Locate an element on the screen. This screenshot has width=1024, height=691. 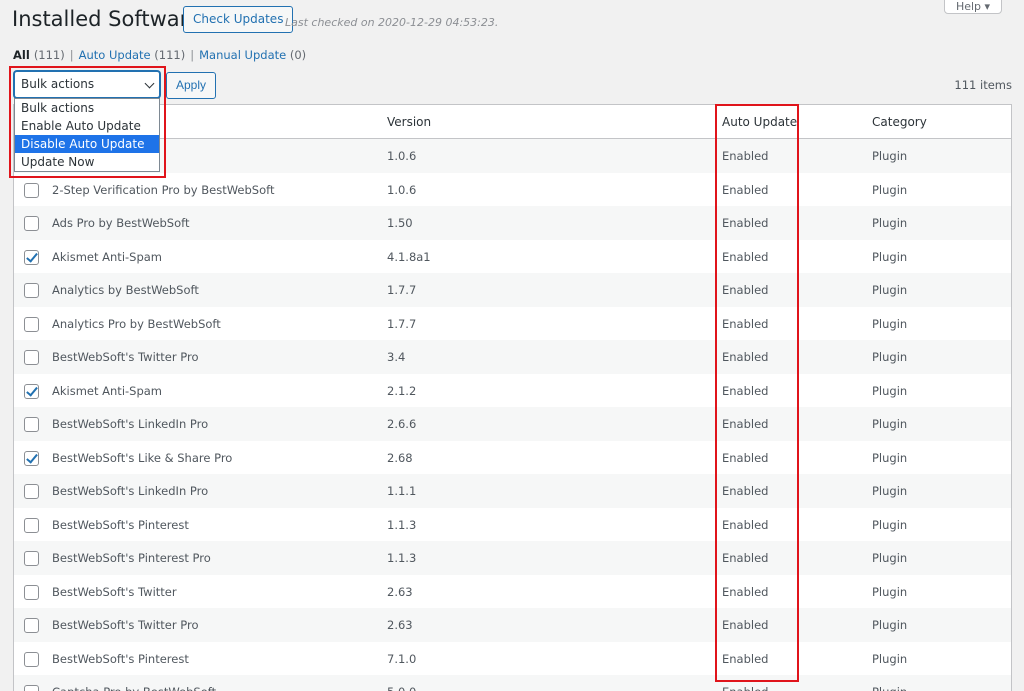
apply-button: Apply is located at coordinates (191, 85).